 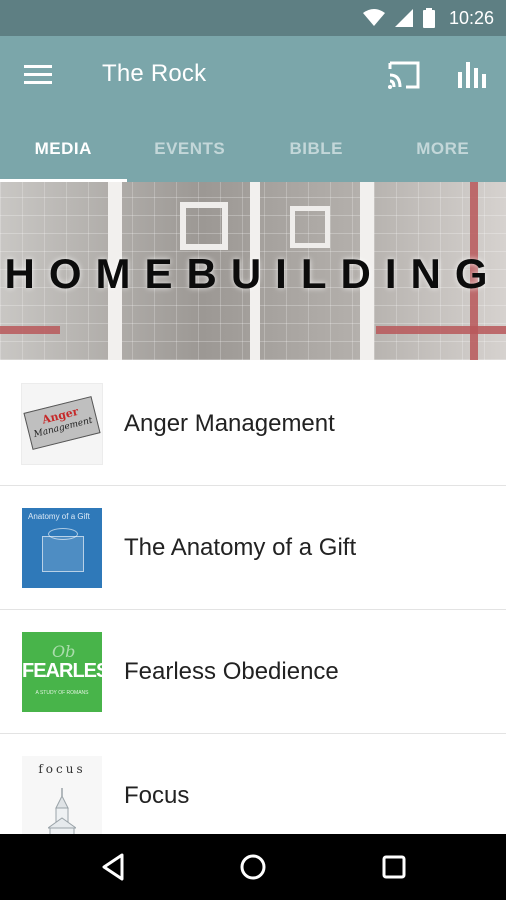 What do you see at coordinates (39, 75) in the screenshot?
I see `menu-icon` at bounding box center [39, 75].